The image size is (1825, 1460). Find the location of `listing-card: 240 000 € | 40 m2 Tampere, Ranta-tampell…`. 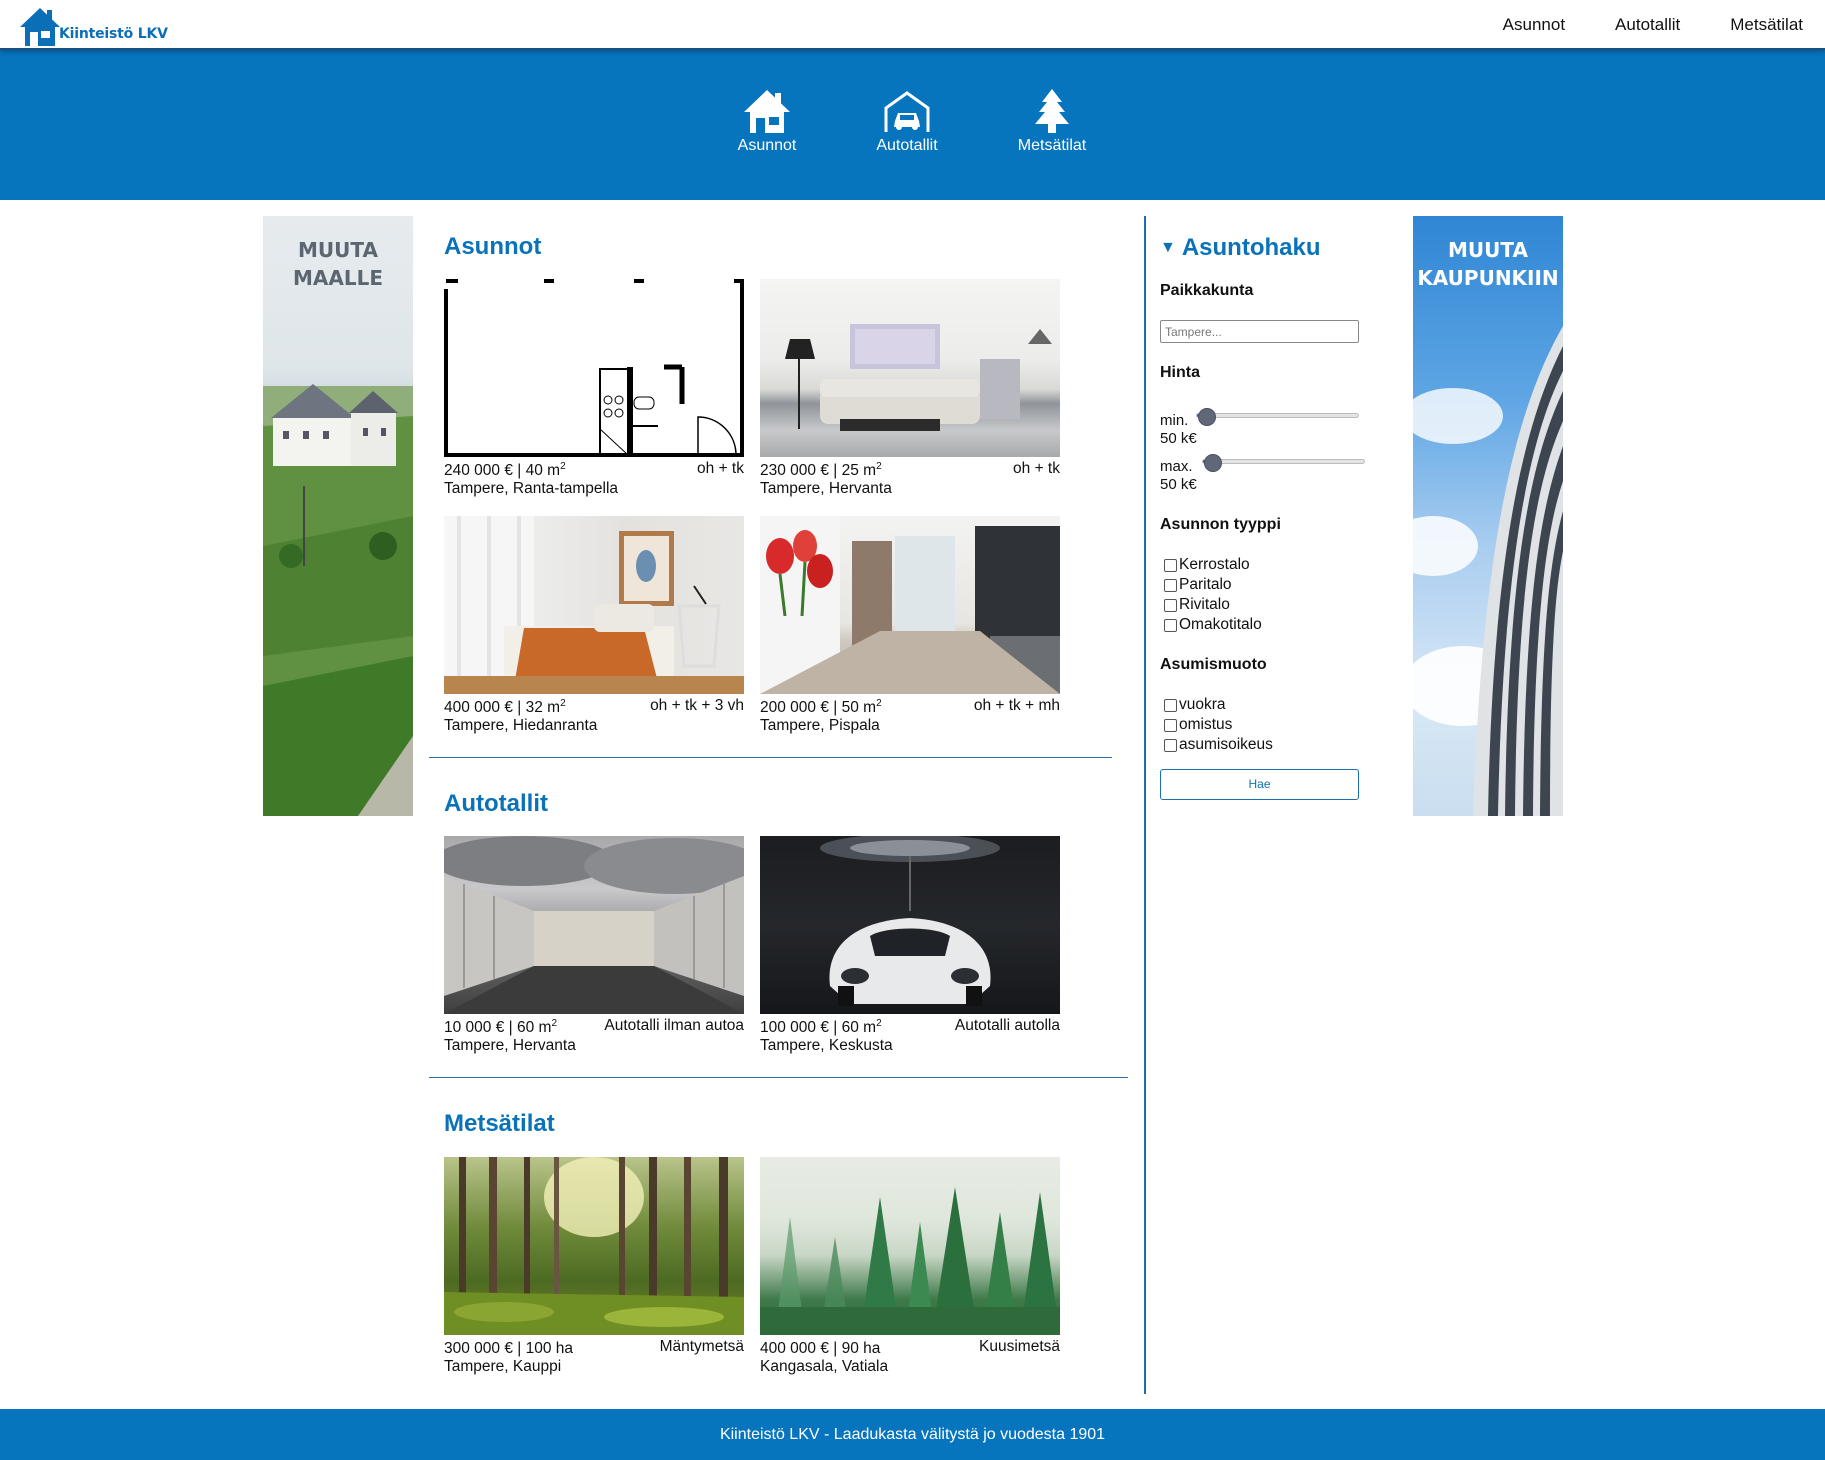

listing-card: 240 000 € | 40 m2 Tampere, Ranta-tampell… is located at coordinates (594, 390).